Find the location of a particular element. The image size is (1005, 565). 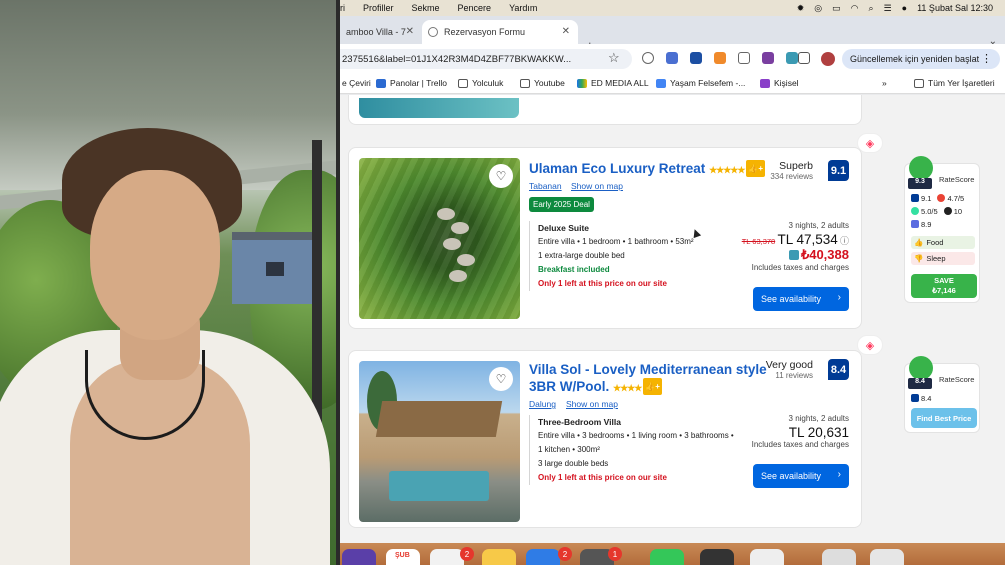

thumbs-up-icon: 👍+ is located at coordinates (756, 168).